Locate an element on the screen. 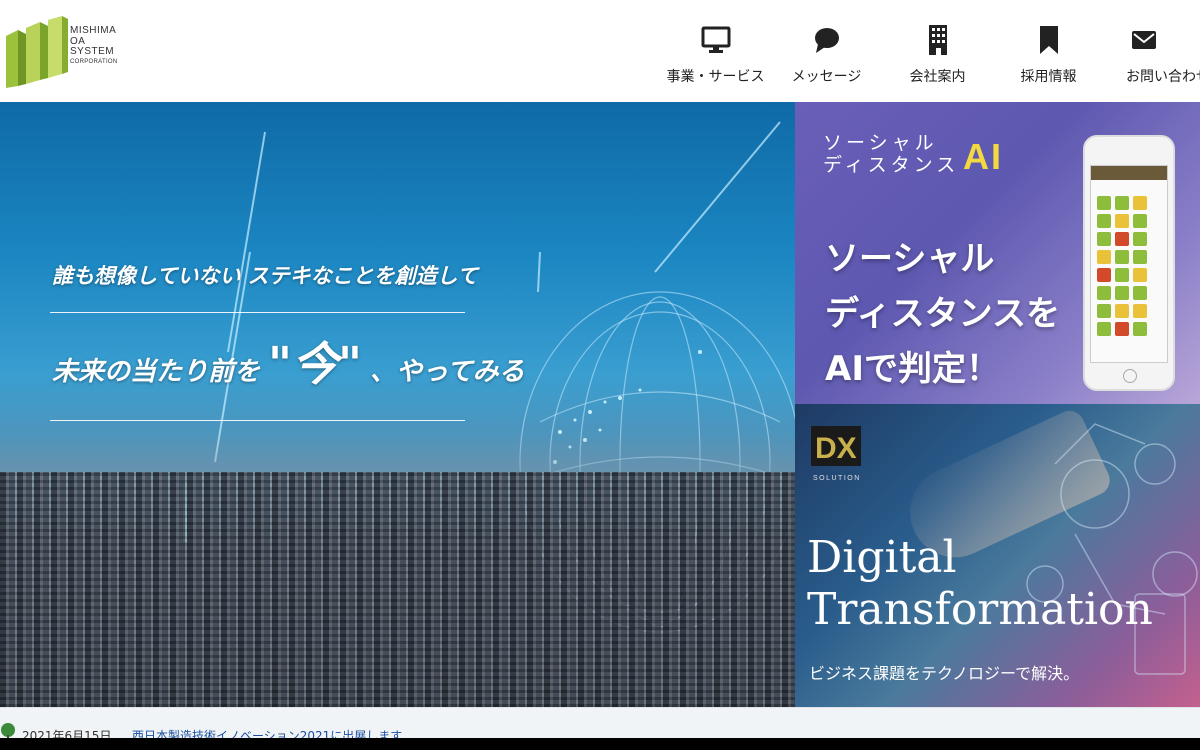  promo-social-distance-ai: ソーシャル ディスタンス AI ソーシャル ディスタンスを AIで判定！ is located at coordinates (997, 253).